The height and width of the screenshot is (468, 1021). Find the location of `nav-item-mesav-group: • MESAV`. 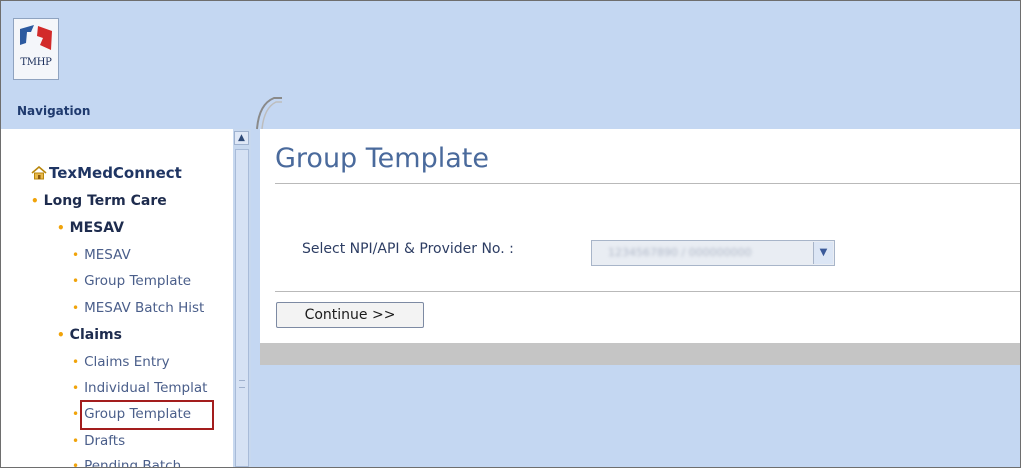

nav-item-mesav-group: • MESAV is located at coordinates (90, 228).